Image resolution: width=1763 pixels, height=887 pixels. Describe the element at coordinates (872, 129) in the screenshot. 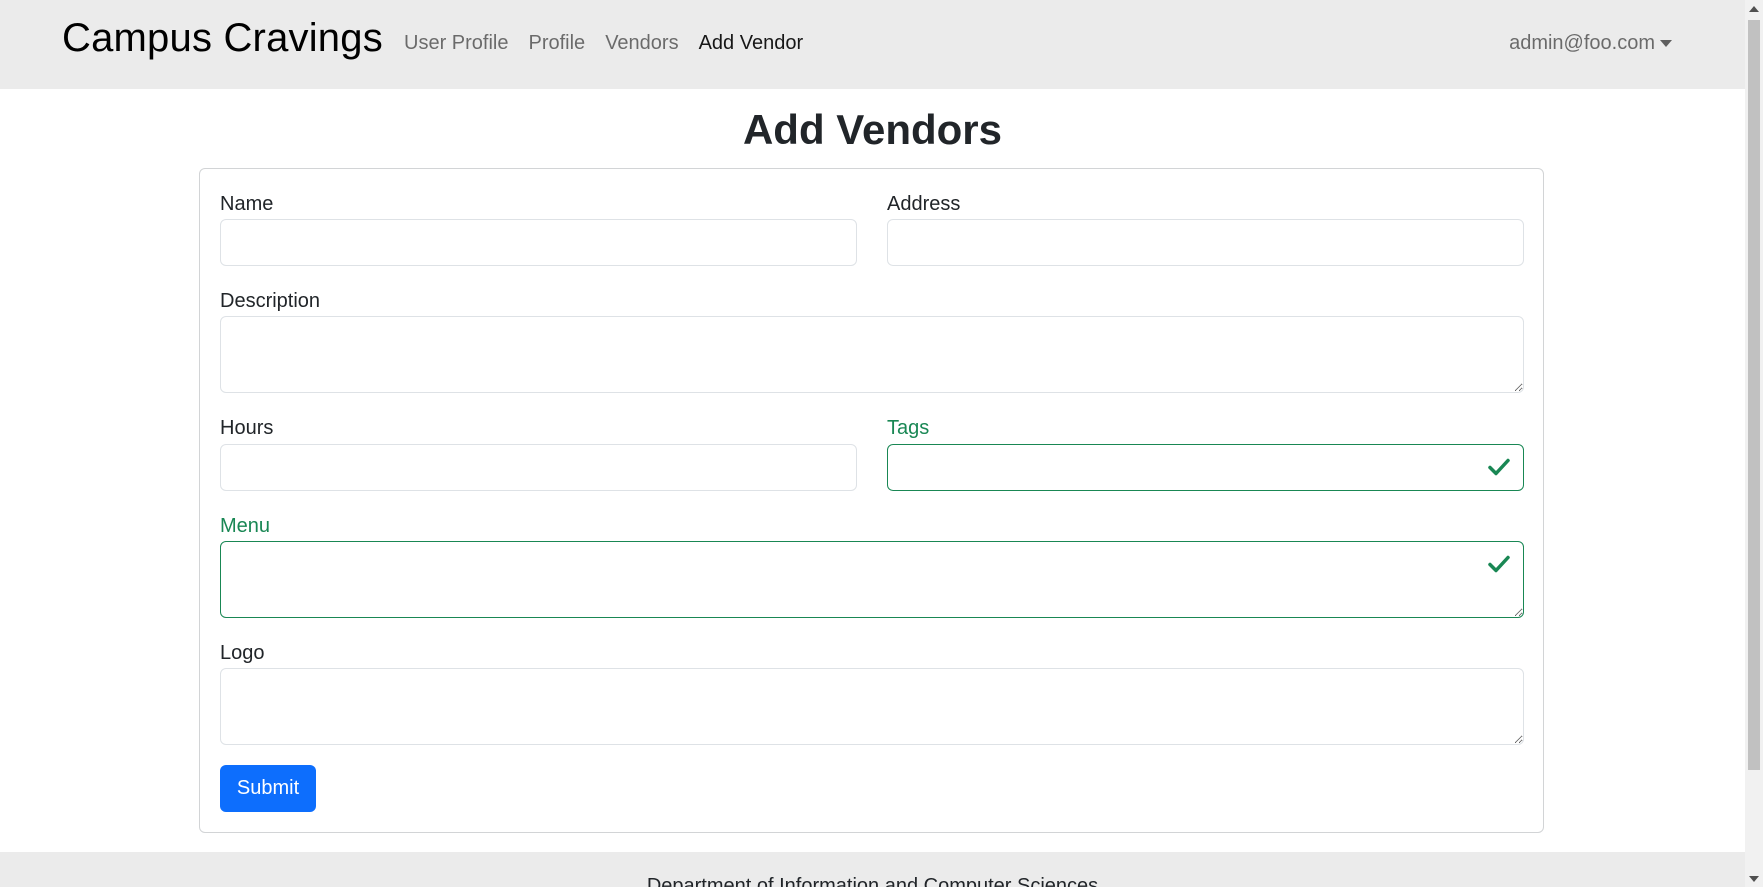

I see `page-title: Add Vendors` at that location.